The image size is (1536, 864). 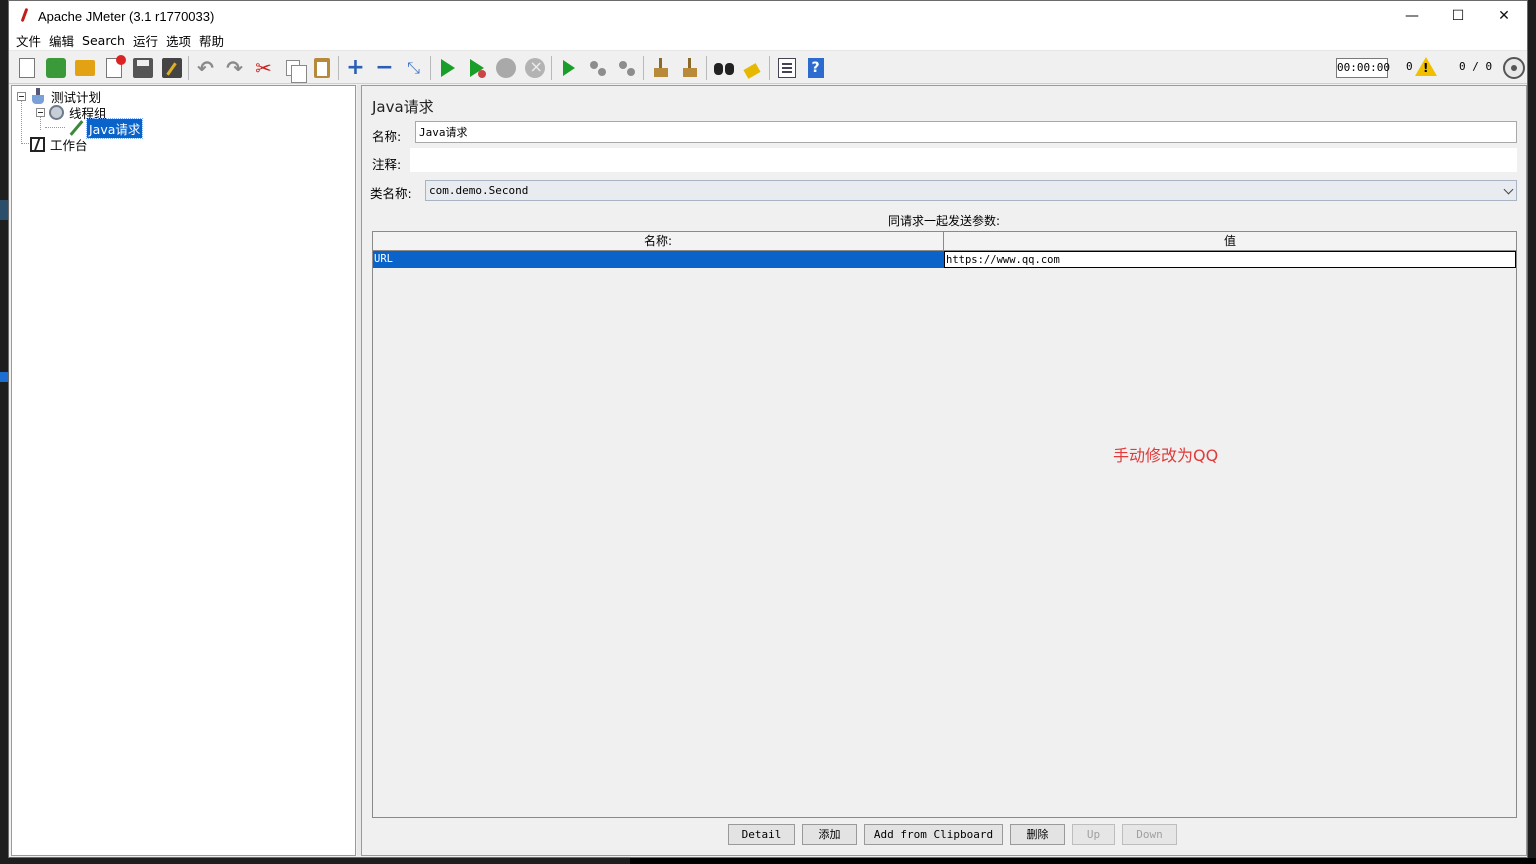 I want to click on templates-icon, so click(x=55, y=67).